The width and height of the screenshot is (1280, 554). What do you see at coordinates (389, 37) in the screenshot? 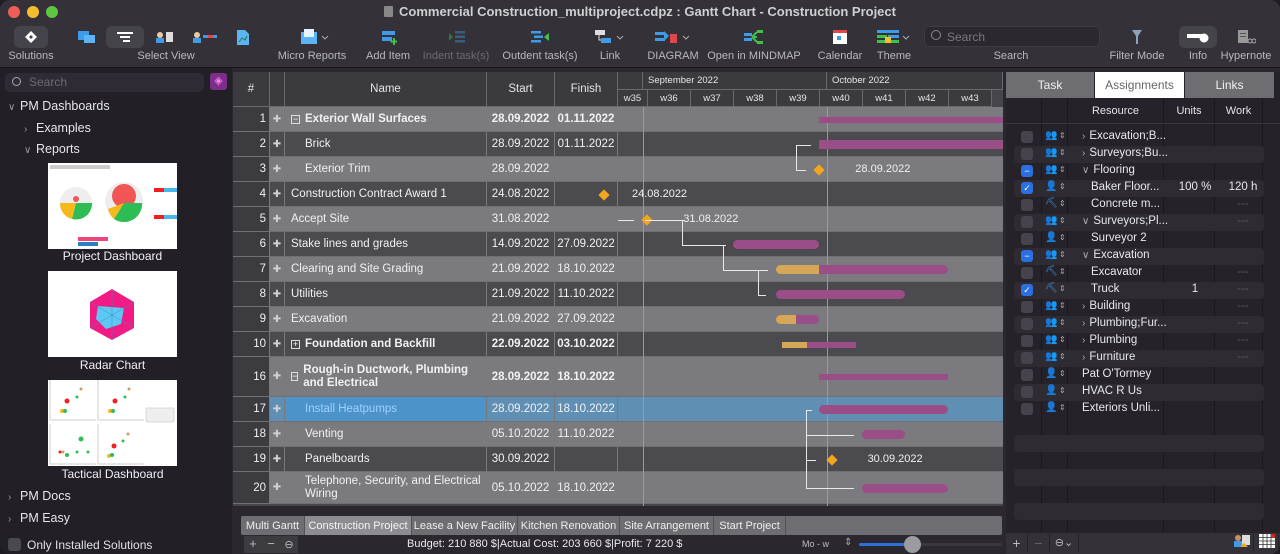
I see `add-item-button` at bounding box center [389, 37].